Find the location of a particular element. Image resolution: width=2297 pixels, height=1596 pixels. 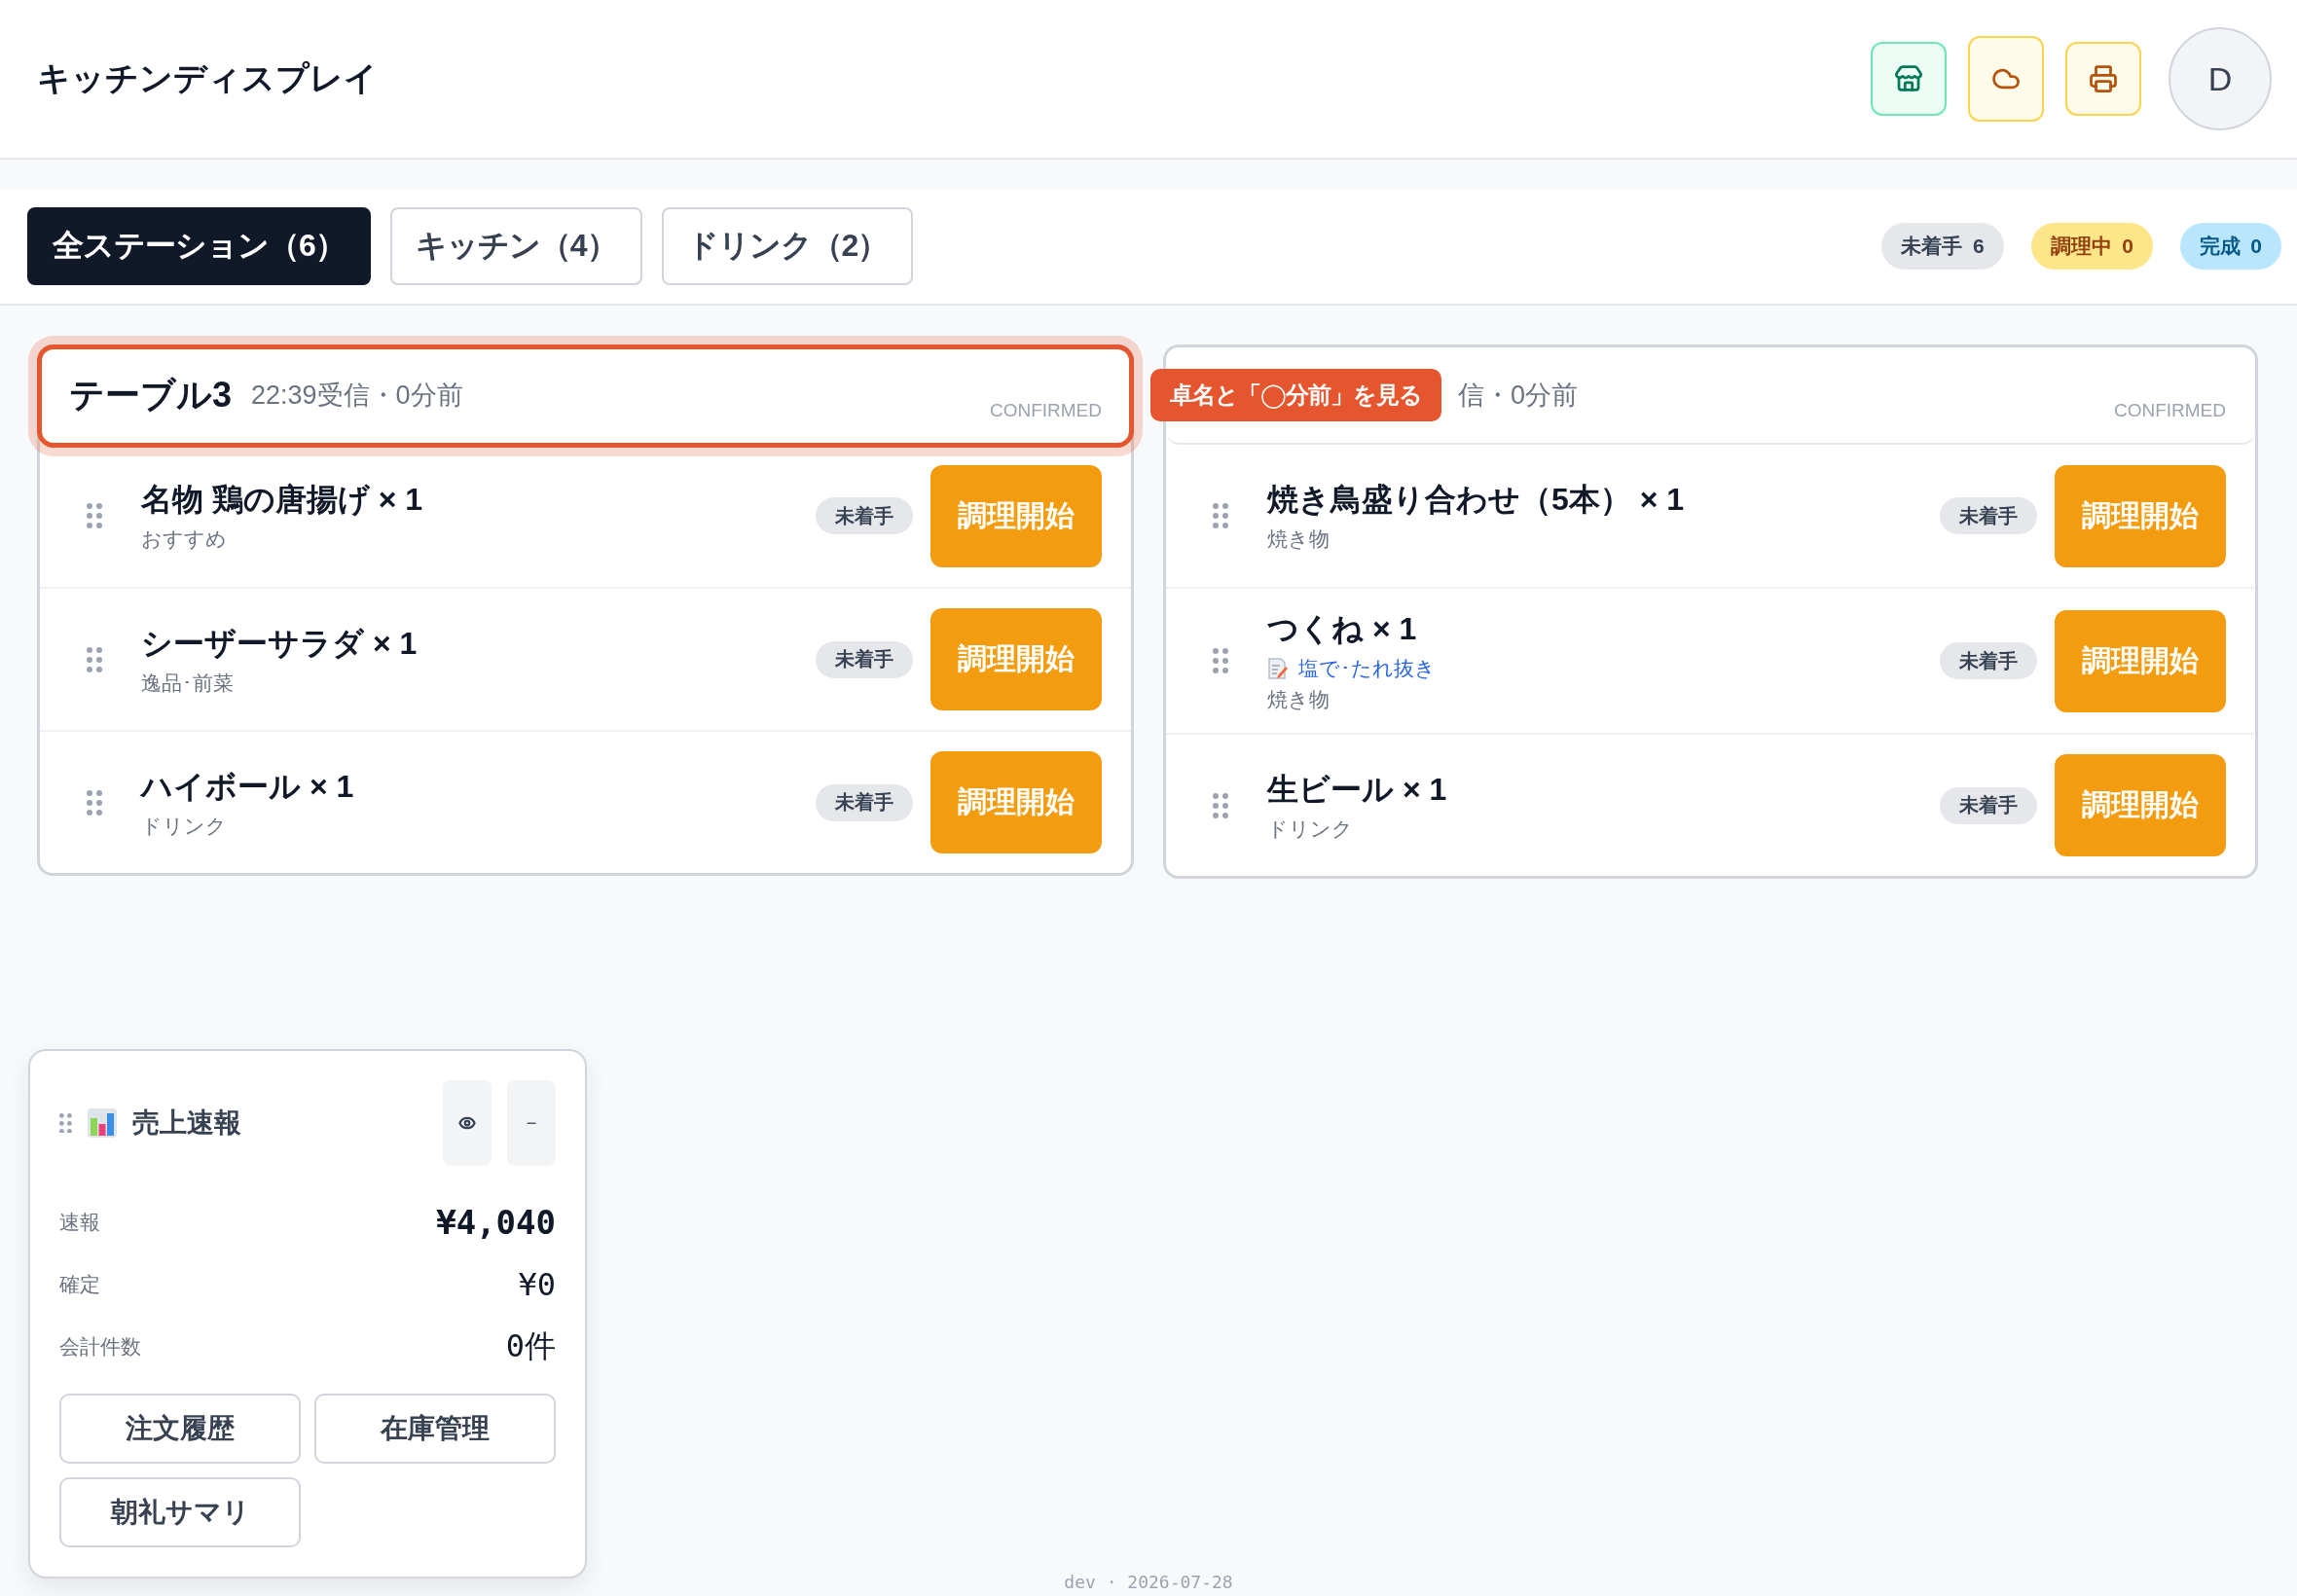

tutorial-tooltip: 卓名と「◯分前」を見る is located at coordinates (1295, 395).